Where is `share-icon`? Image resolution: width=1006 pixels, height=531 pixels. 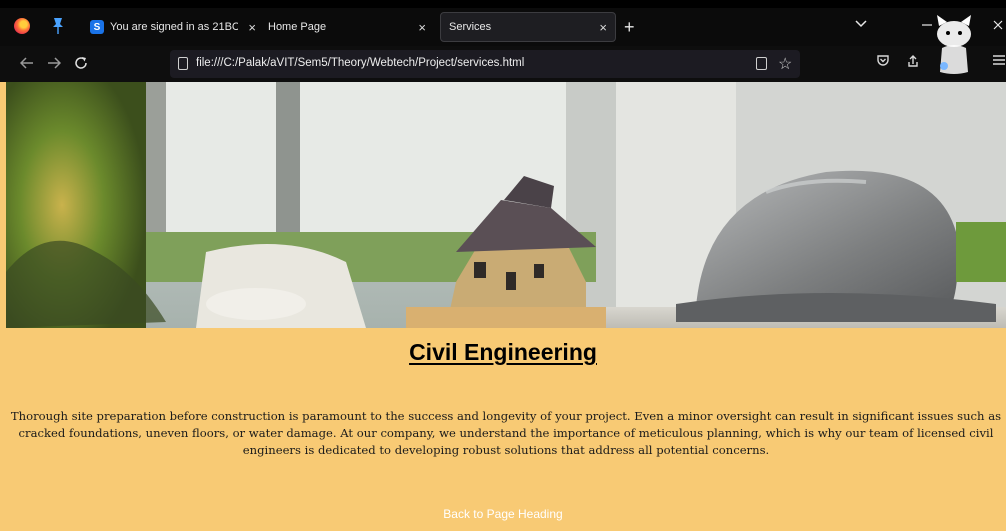 share-icon is located at coordinates (913, 61).